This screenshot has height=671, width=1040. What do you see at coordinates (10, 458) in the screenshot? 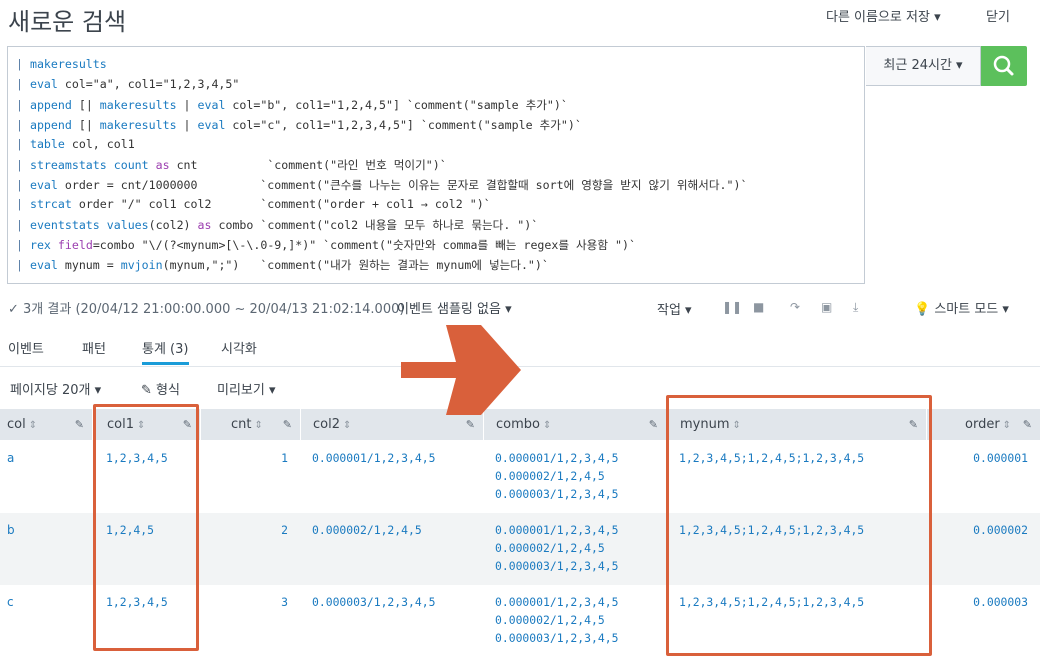
I see `cell-col: a` at bounding box center [10, 458].